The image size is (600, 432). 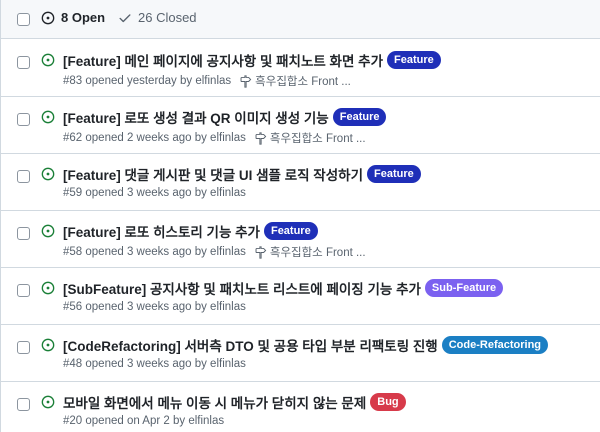 I want to click on closed-issues-filter: 26 Closed, so click(x=157, y=17).